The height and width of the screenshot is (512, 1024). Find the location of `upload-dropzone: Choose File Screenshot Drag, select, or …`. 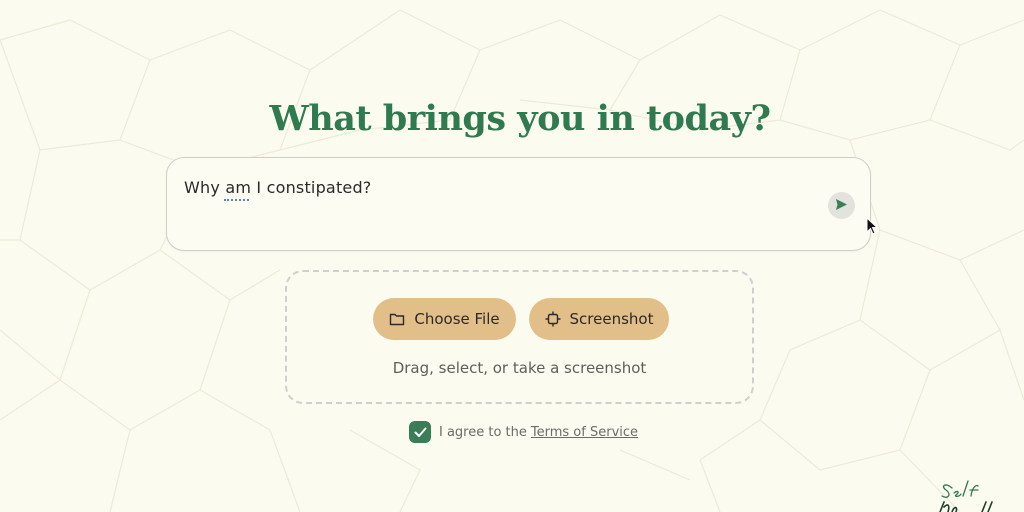

upload-dropzone: Choose File Screenshot Drag, select, or … is located at coordinates (519, 337).